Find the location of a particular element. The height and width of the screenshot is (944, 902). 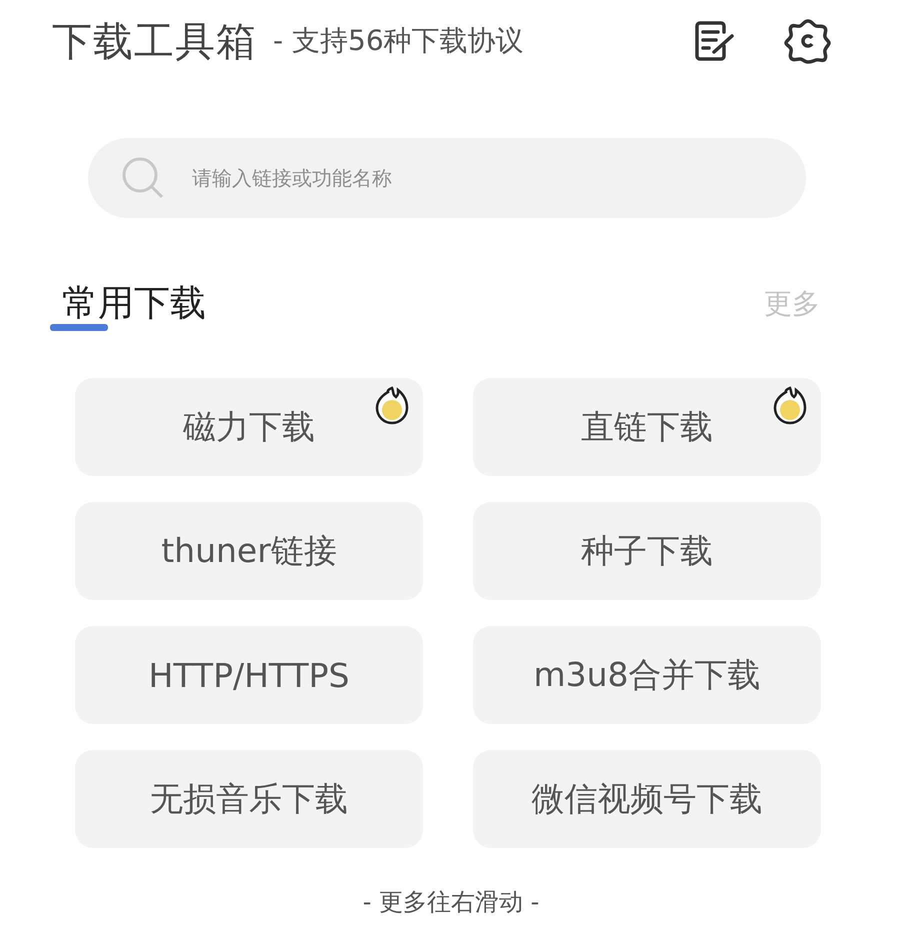

page-subtitle: - 支持56种下载协议 is located at coordinates (398, 41).